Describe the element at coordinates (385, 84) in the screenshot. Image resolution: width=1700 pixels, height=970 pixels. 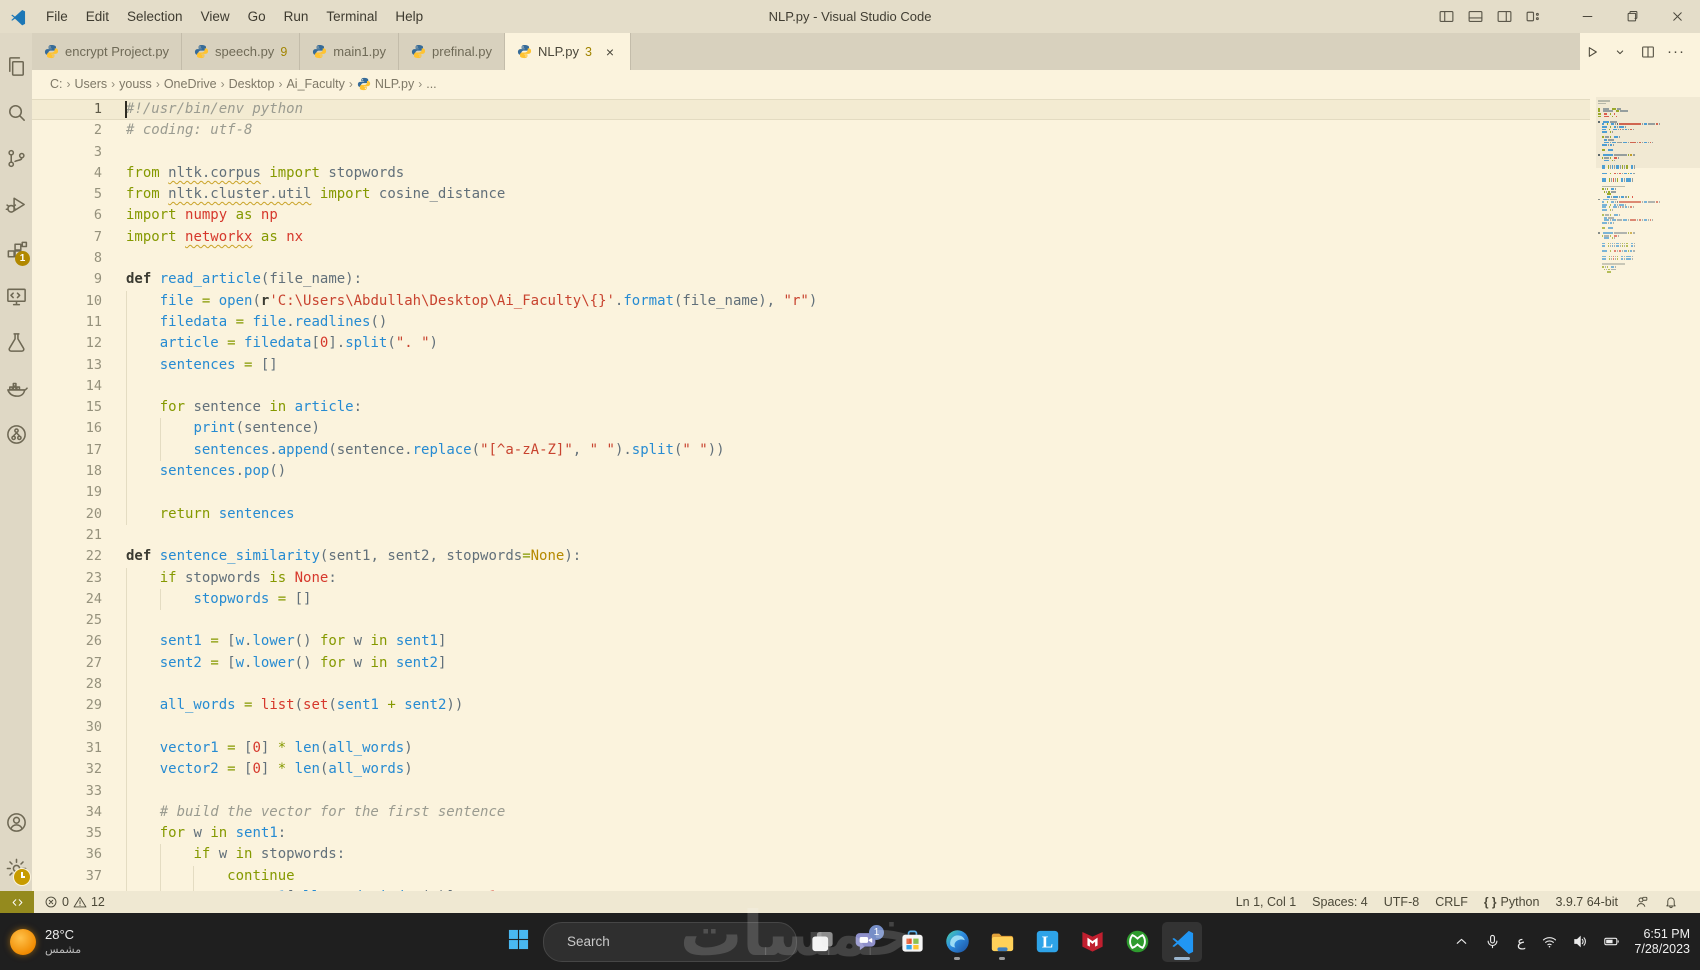
I see `breadcrumb-item: NLP.py` at that location.